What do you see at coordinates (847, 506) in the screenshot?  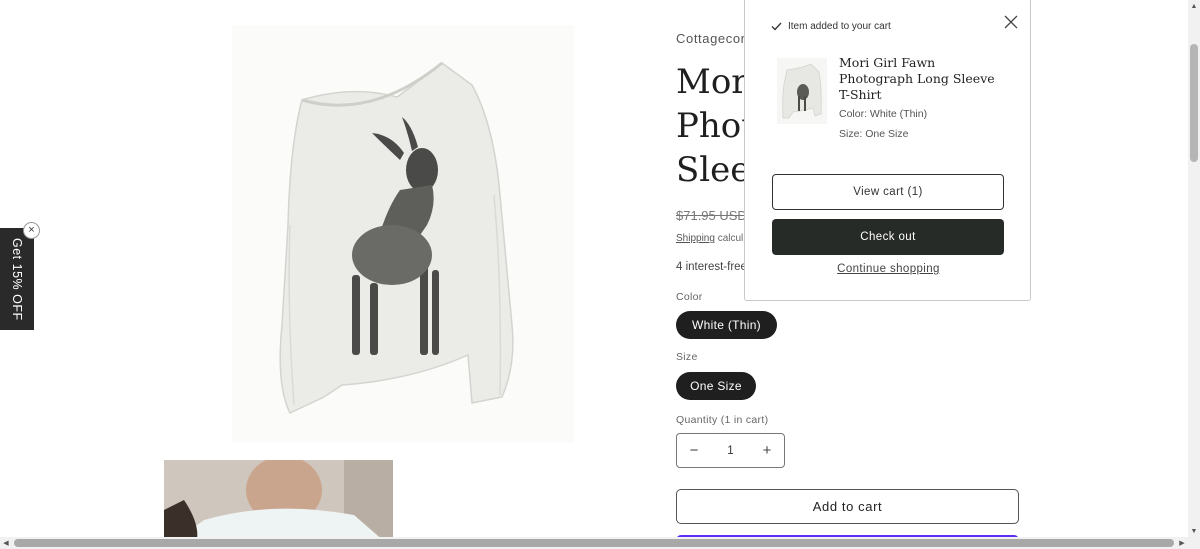 I see `add-to-cart-button: Add to cart` at bounding box center [847, 506].